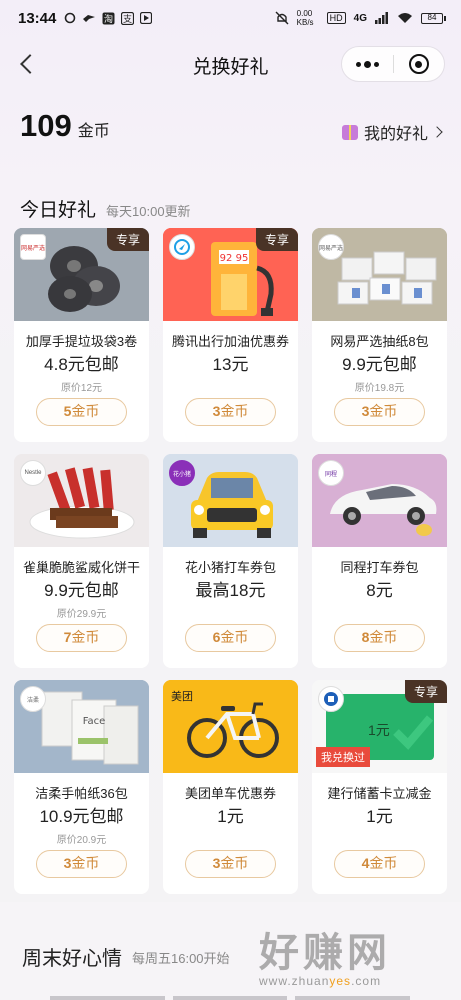 Image resolution: width=461 pixels, height=1000 pixels. Describe the element at coordinates (379, 638) in the screenshot. I see `redeem-button: 8金币` at that location.